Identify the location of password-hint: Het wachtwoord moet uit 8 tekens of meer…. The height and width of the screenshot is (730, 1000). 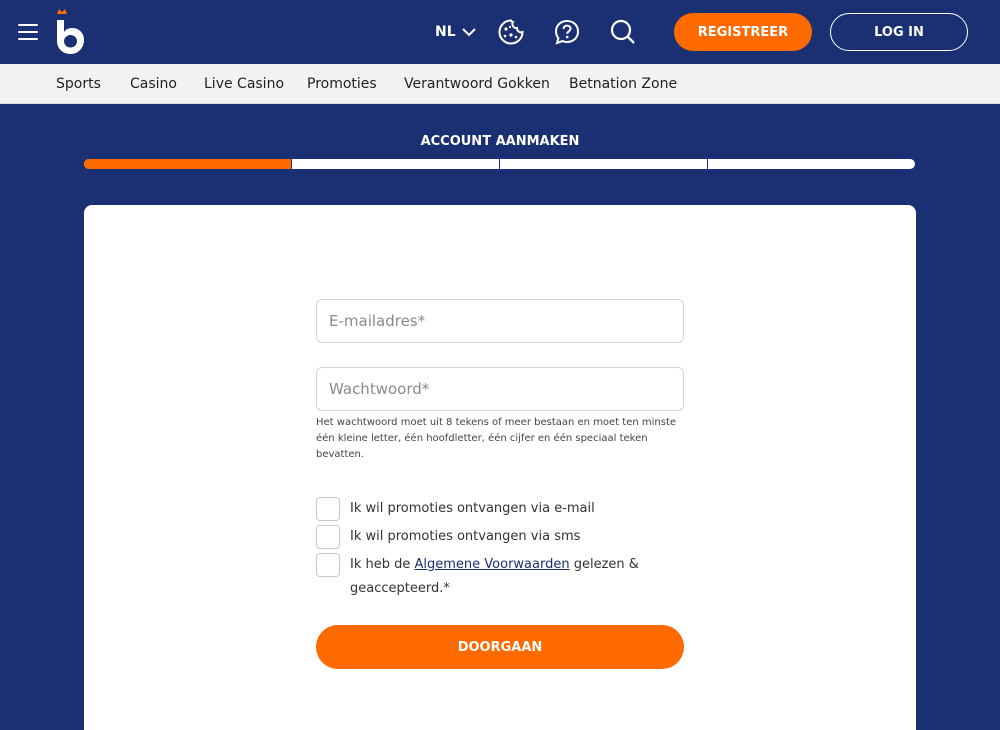
(496, 438).